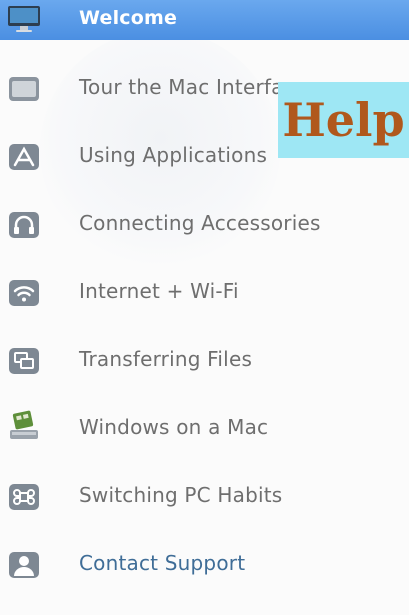  Describe the element at coordinates (24, 293) in the screenshot. I see `wifi-icon` at that location.